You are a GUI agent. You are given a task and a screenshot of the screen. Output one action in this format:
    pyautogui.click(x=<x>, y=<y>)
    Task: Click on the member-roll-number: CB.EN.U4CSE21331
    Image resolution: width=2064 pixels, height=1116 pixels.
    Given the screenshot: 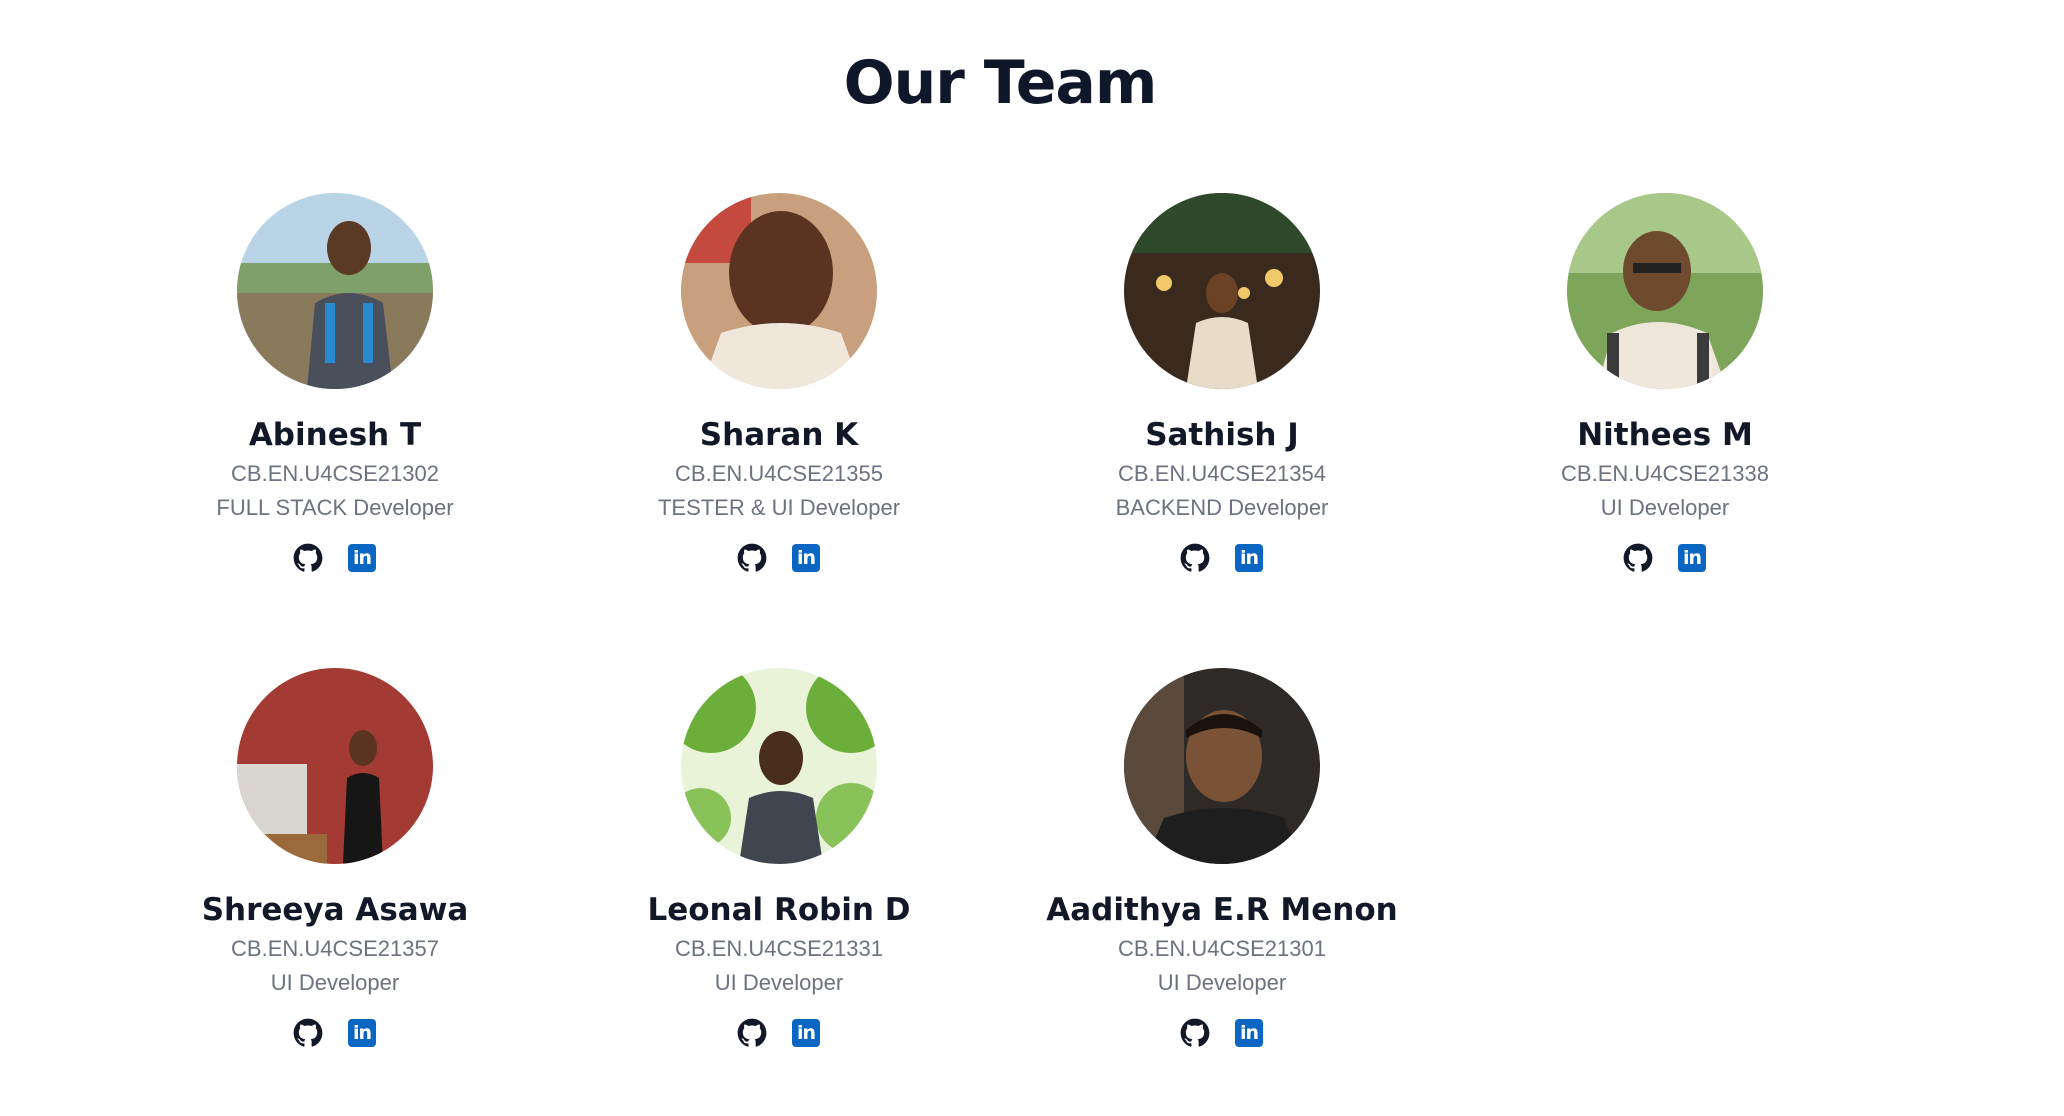 What is the action you would take?
    pyautogui.click(x=779, y=948)
    